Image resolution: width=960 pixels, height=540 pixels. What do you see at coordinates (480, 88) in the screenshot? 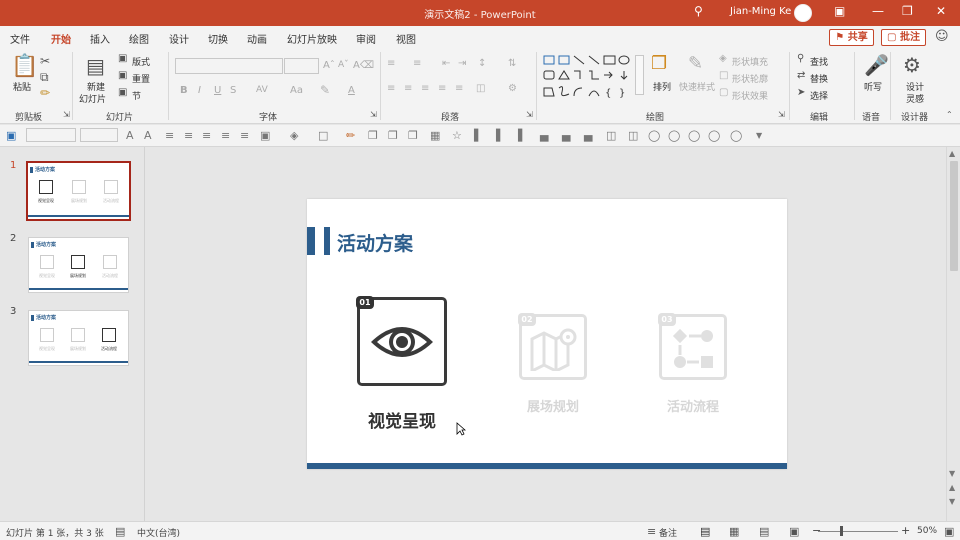
I see `columns-icon: ◫` at bounding box center [480, 88].